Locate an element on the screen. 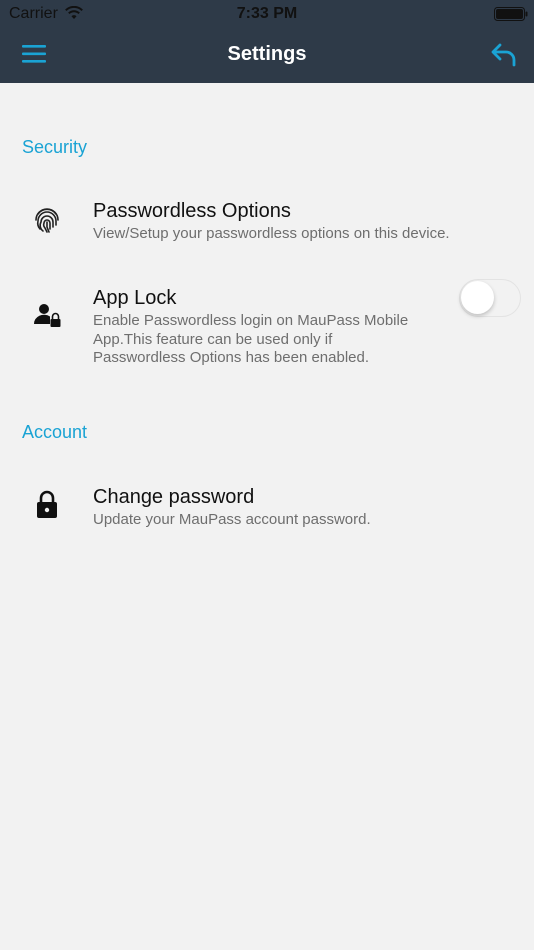 This screenshot has height=950, width=534. passwordless-options-title: Passwordless Options is located at coordinates (192, 211).